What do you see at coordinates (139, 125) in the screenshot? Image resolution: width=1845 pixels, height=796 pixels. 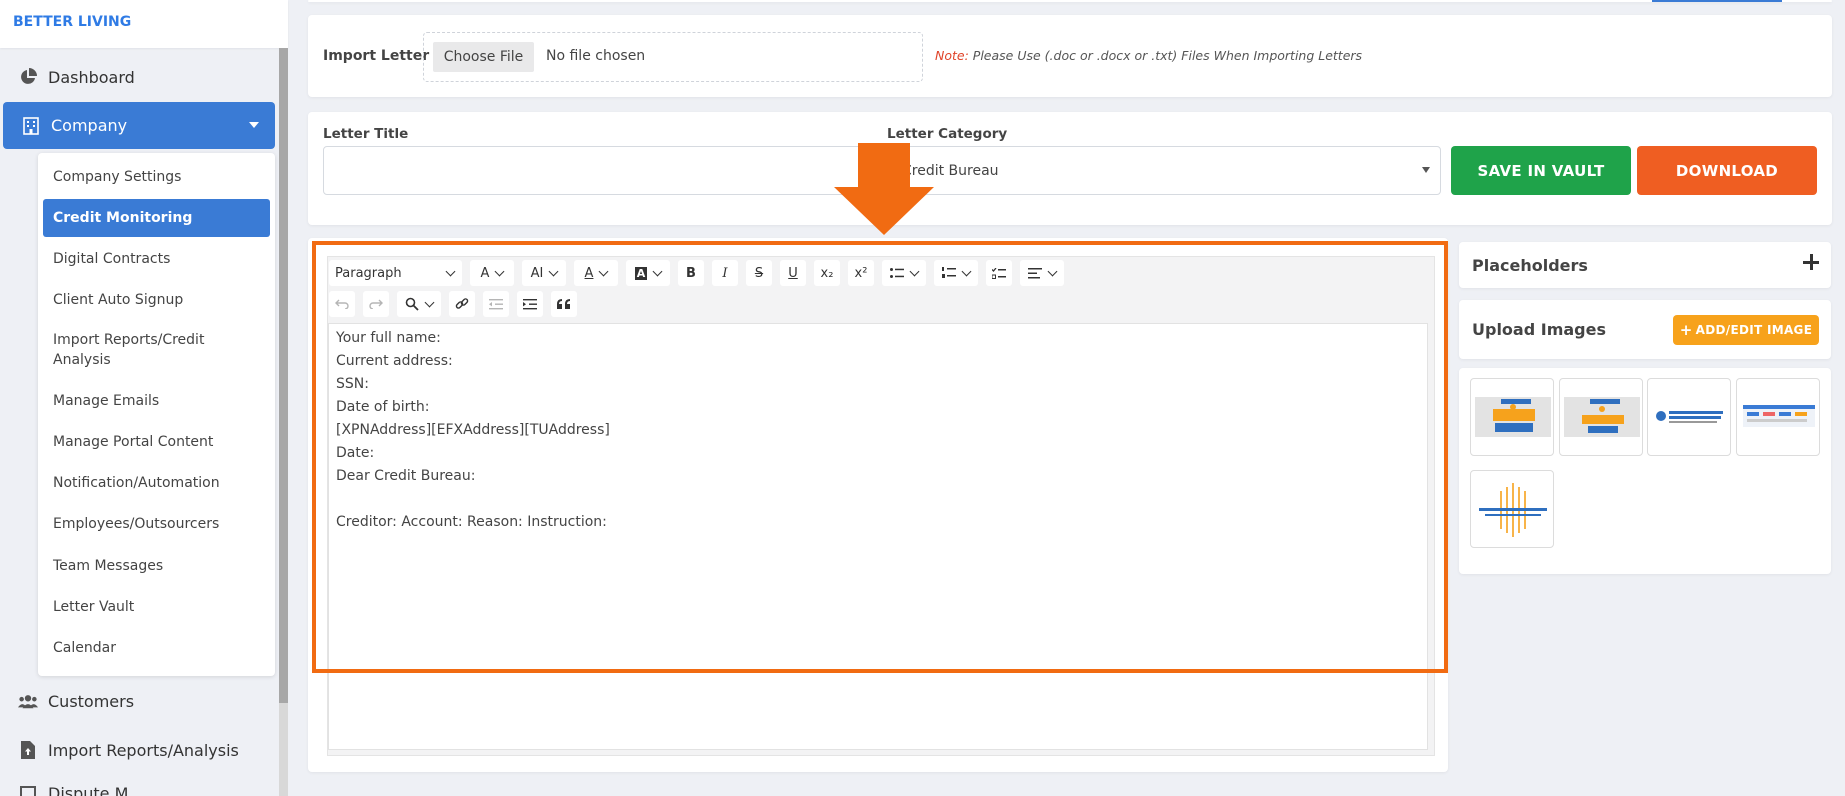 I see `sidebar-item-company: Company` at bounding box center [139, 125].